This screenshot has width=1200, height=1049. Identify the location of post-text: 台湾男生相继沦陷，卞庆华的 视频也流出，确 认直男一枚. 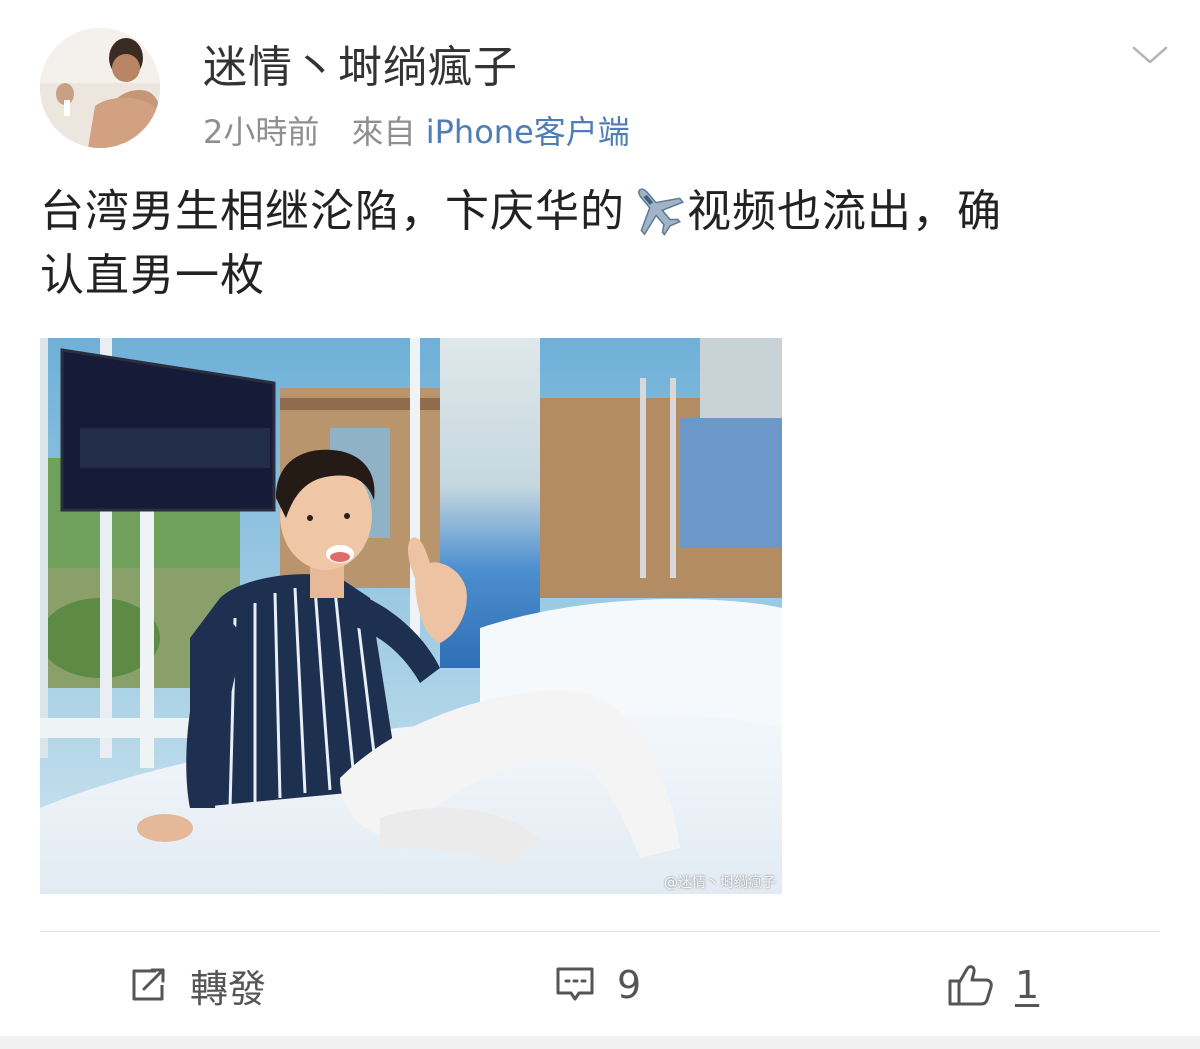
(600, 244).